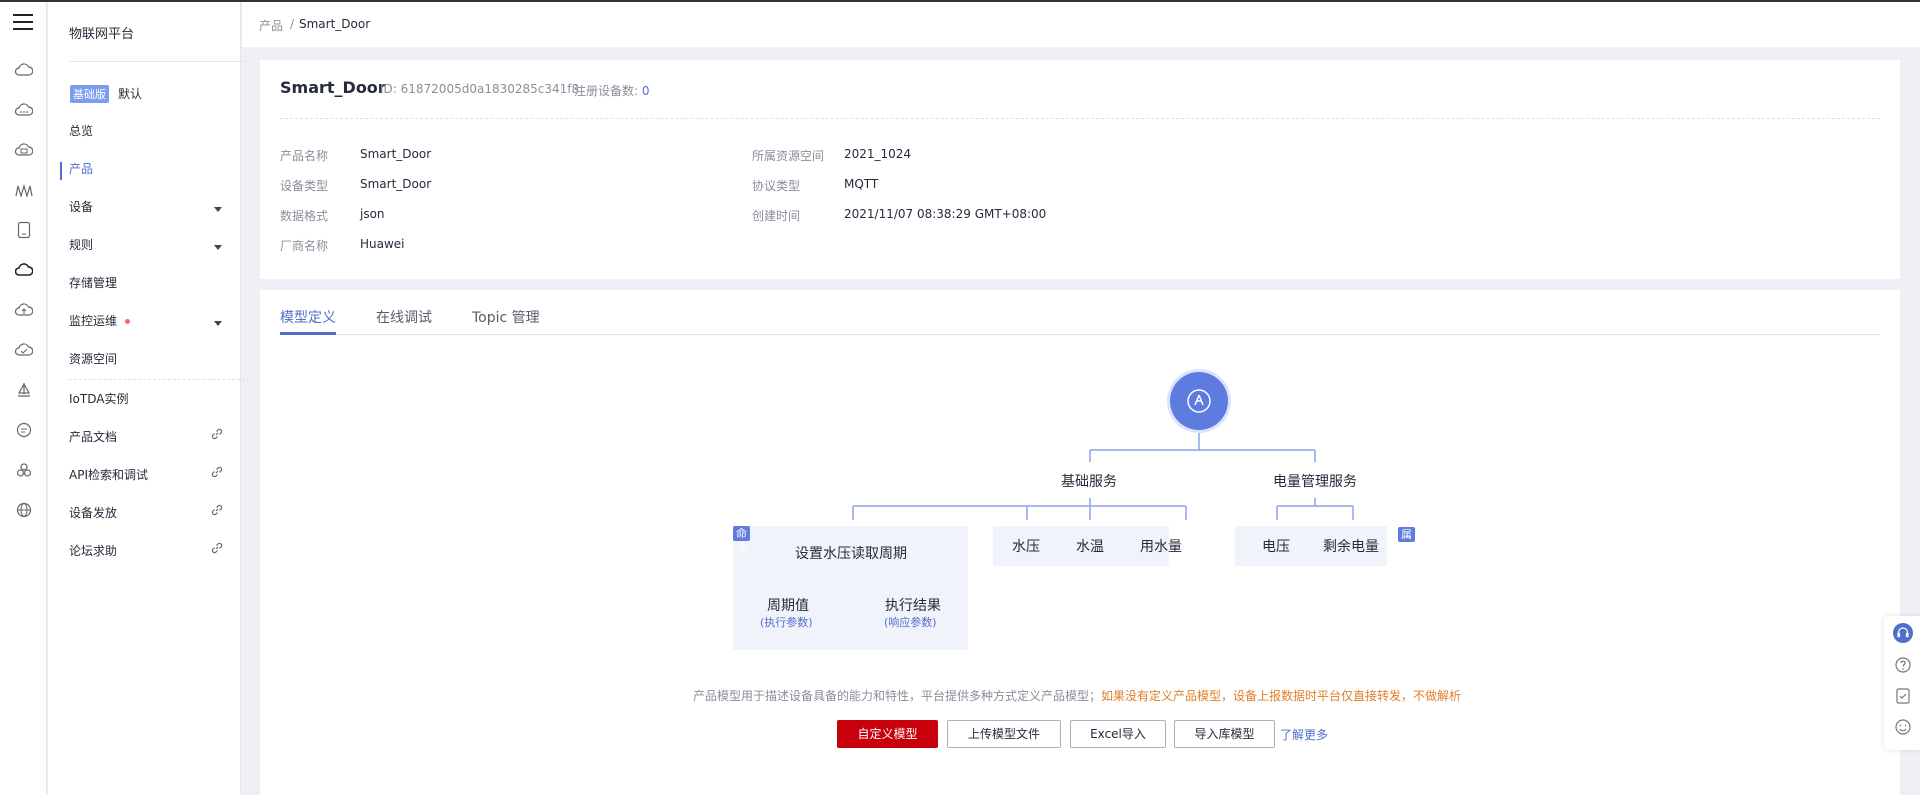 The width and height of the screenshot is (1920, 795). What do you see at coordinates (24, 470) in the screenshot?
I see `cluster-icon` at bounding box center [24, 470].